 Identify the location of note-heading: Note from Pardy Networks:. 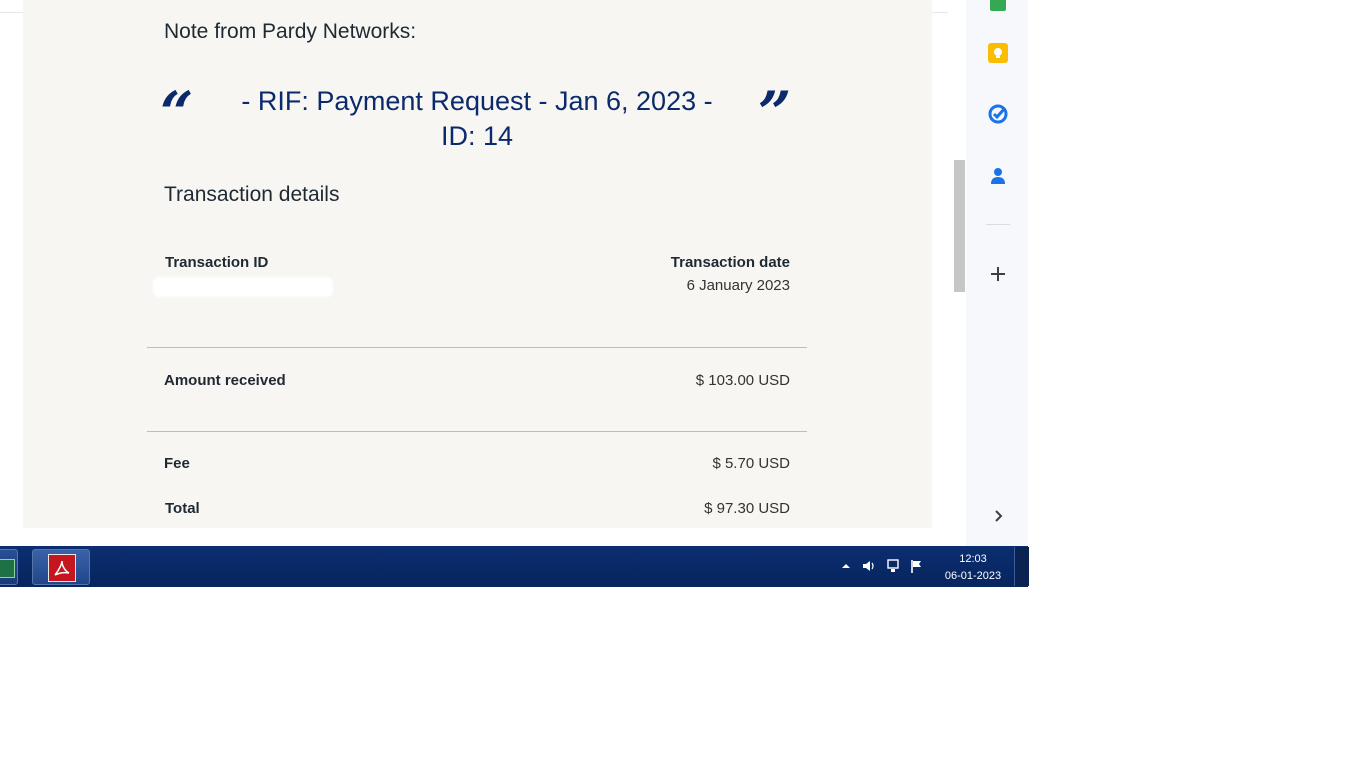
(290, 31).